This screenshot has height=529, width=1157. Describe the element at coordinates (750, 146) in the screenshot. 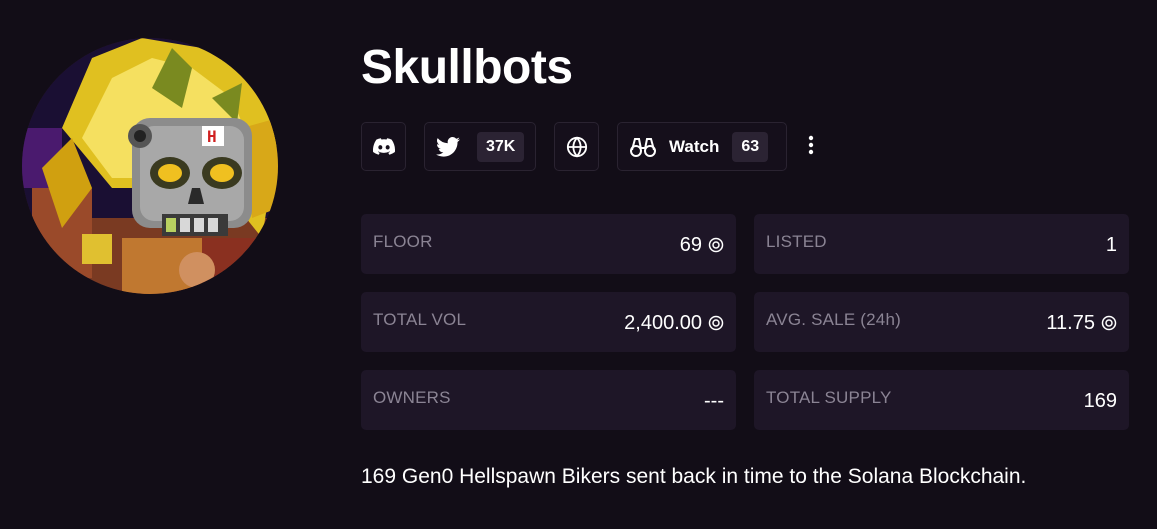

I see `watch-count: 63` at that location.